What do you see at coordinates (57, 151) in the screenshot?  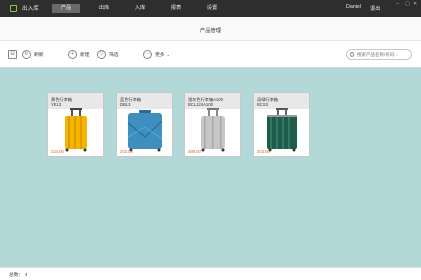 I see `product-price: 224.00` at bounding box center [57, 151].